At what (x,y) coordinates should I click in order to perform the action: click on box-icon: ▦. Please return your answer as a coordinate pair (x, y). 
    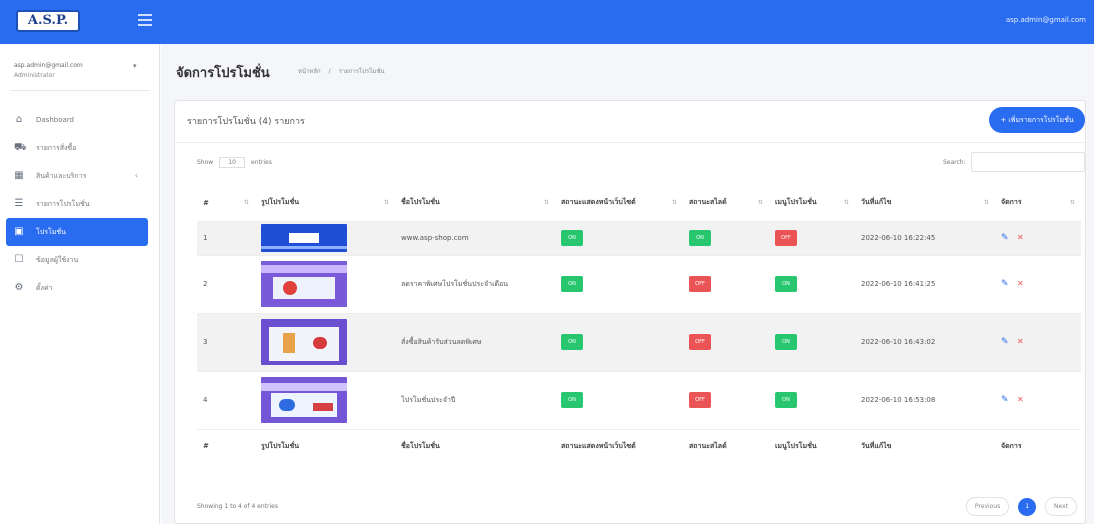
    Looking at the image, I should click on (19, 175).